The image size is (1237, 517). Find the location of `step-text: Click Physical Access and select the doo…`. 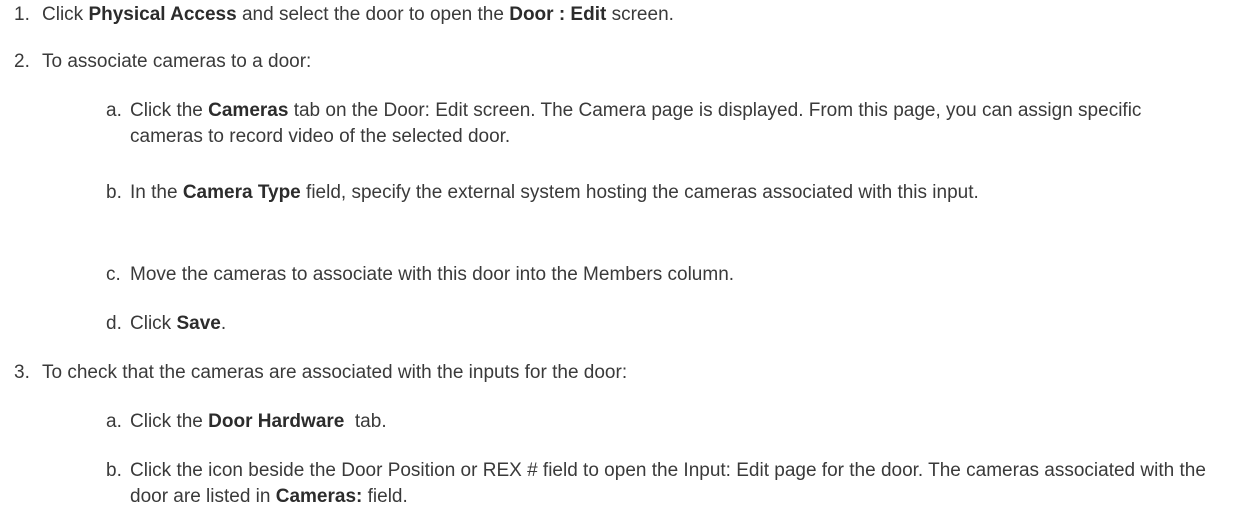

step-text: Click Physical Access and select the doo… is located at coordinates (358, 14).